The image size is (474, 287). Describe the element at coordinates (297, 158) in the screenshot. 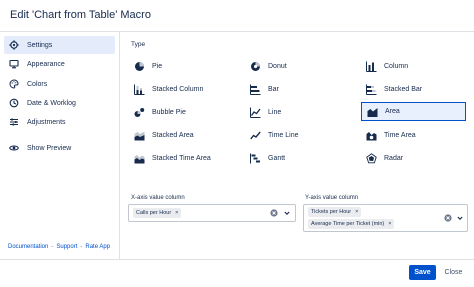

I see `chart-type-gantt: Gantt` at that location.